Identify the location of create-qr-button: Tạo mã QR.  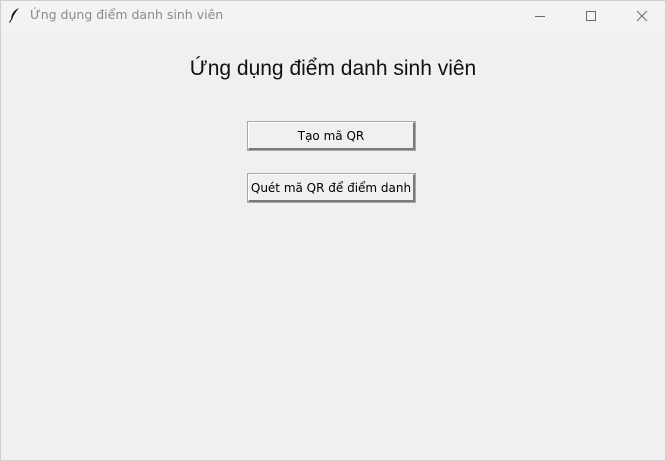
(331, 136).